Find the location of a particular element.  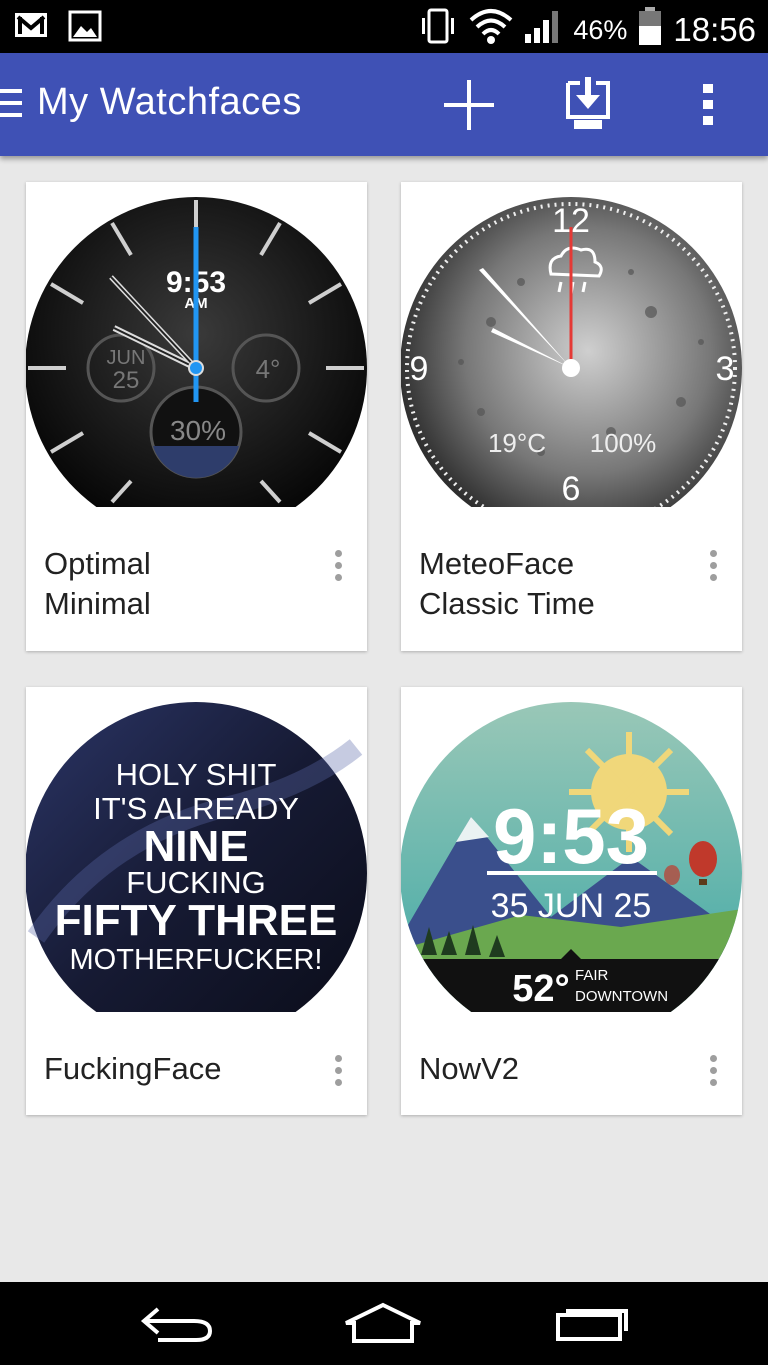

page-title: My Watchfaces is located at coordinates (169, 102).